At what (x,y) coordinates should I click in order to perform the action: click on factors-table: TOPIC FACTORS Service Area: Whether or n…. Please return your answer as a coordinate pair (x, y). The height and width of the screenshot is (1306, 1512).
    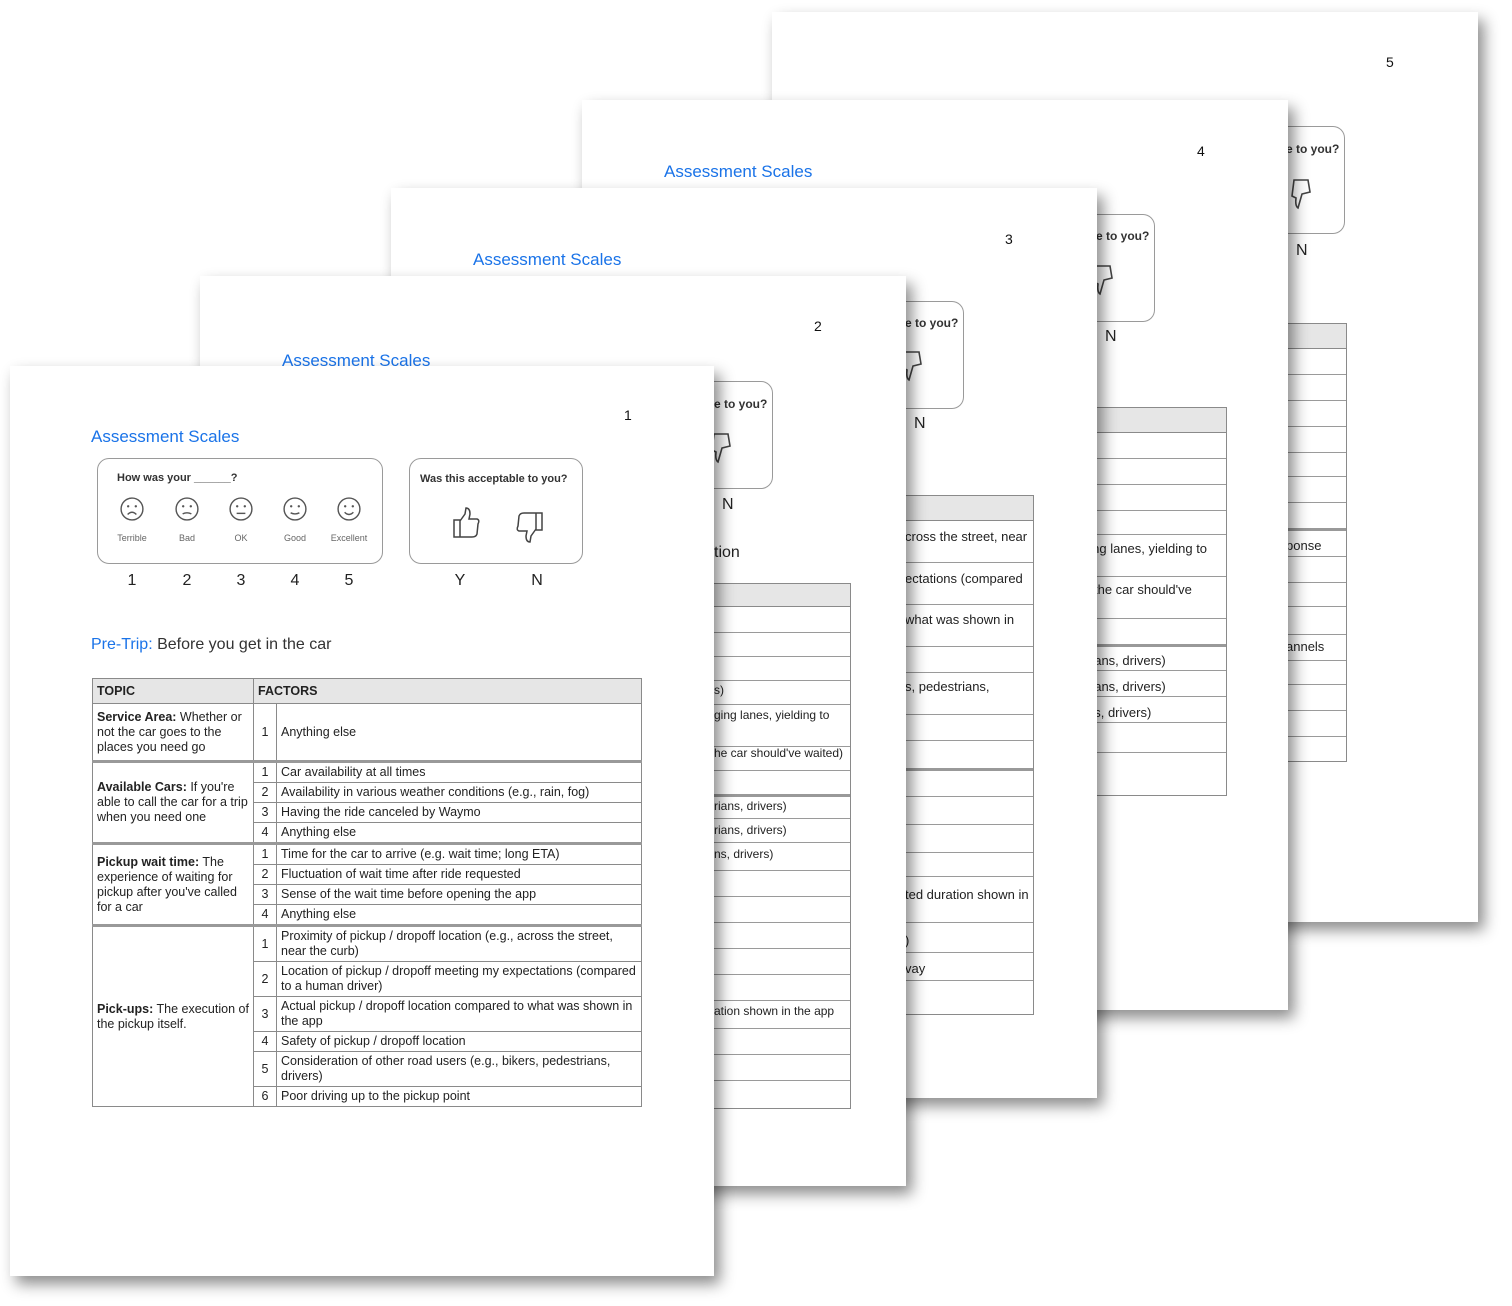
    Looking at the image, I should click on (367, 892).